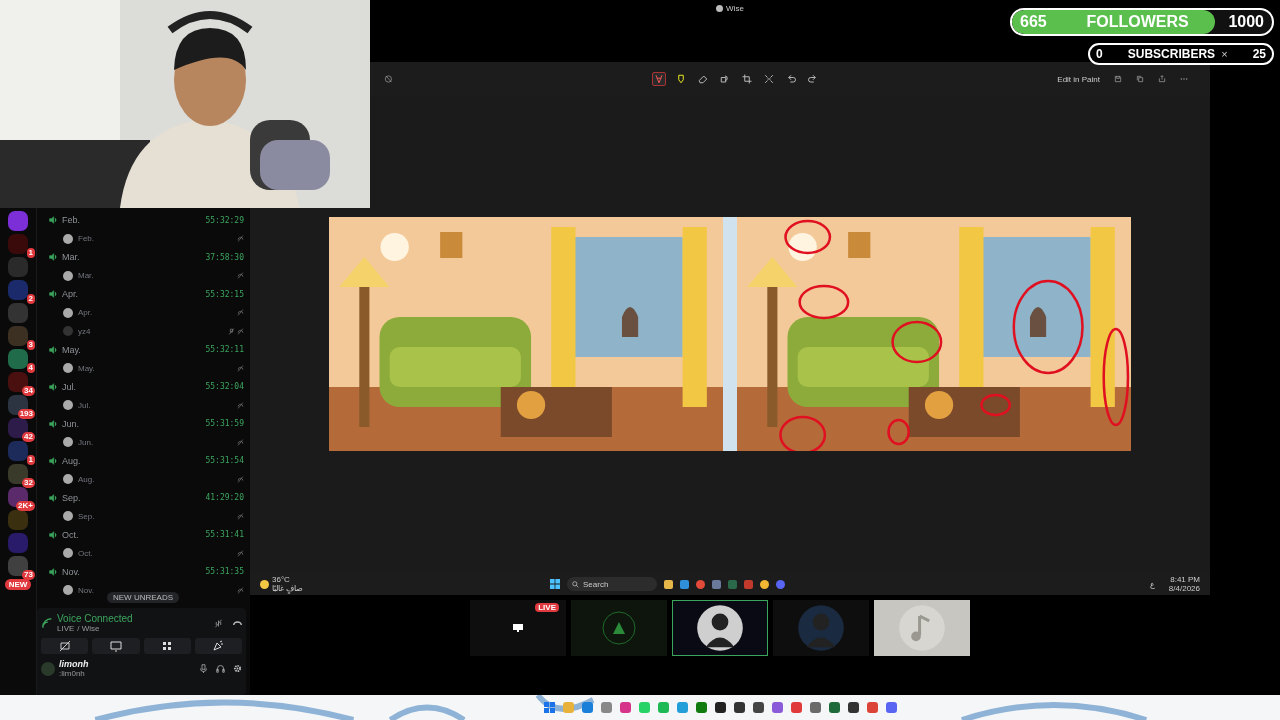 This screenshot has width=1280, height=720. Describe the element at coordinates (86, 368) in the screenshot. I see `member-name: May.` at that location.